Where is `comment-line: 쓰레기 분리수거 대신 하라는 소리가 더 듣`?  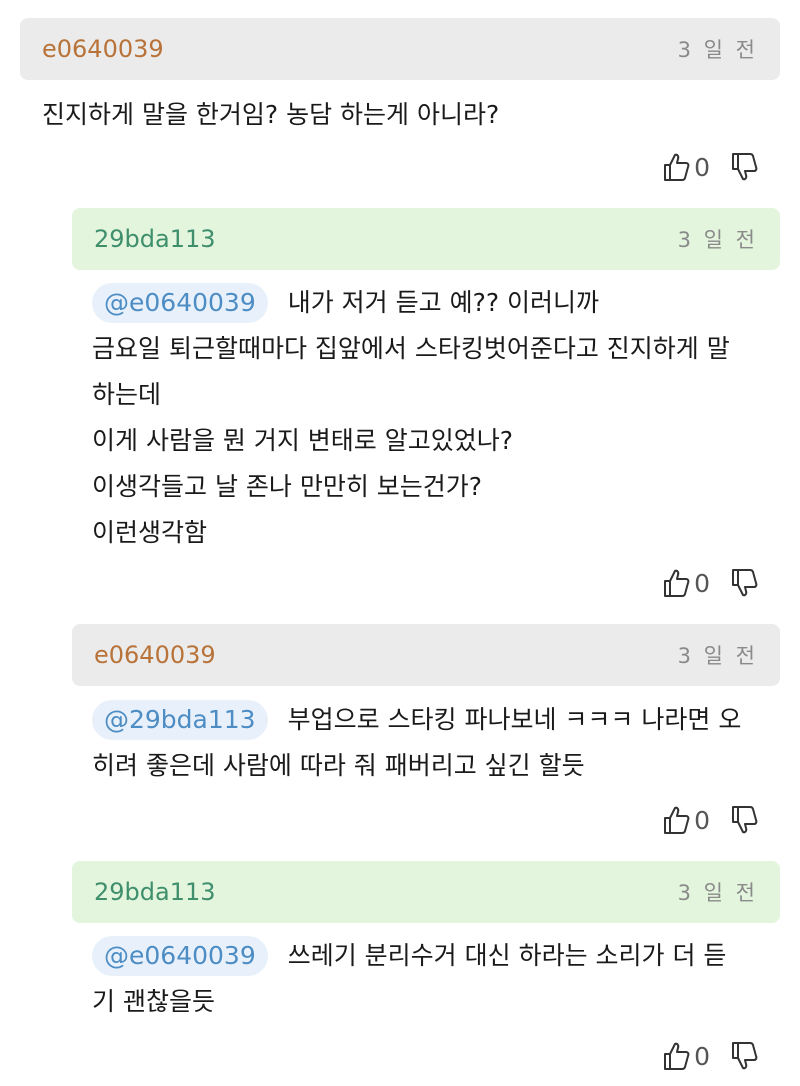 comment-line: 쓰레기 분리수거 대신 하라는 소리가 더 듣 is located at coordinates (507, 955).